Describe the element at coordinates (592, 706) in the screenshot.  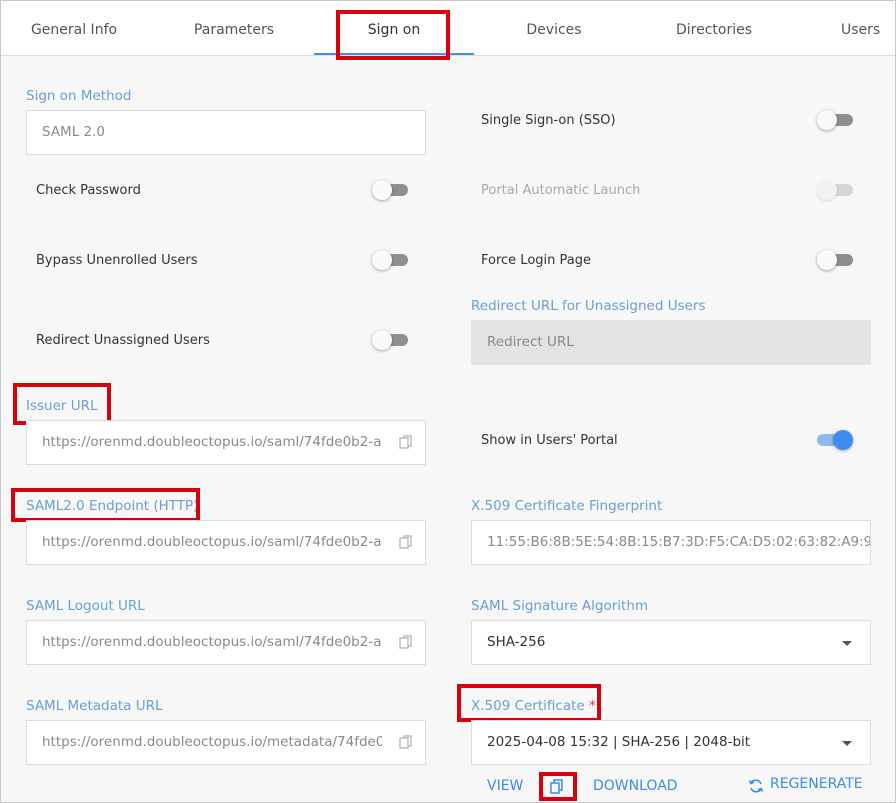
I see `required-mark: *` at that location.